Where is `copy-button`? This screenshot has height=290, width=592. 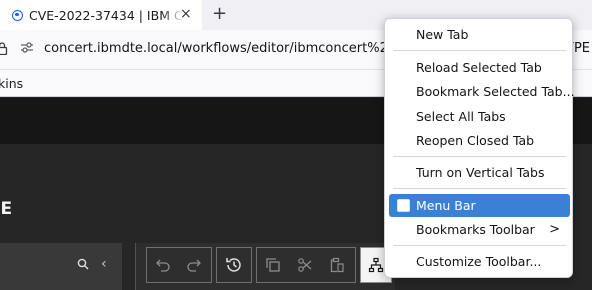 copy-button is located at coordinates (273, 265).